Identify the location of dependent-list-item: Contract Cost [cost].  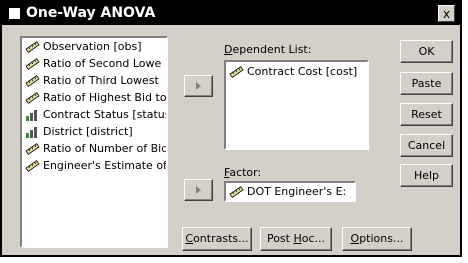
(296, 71).